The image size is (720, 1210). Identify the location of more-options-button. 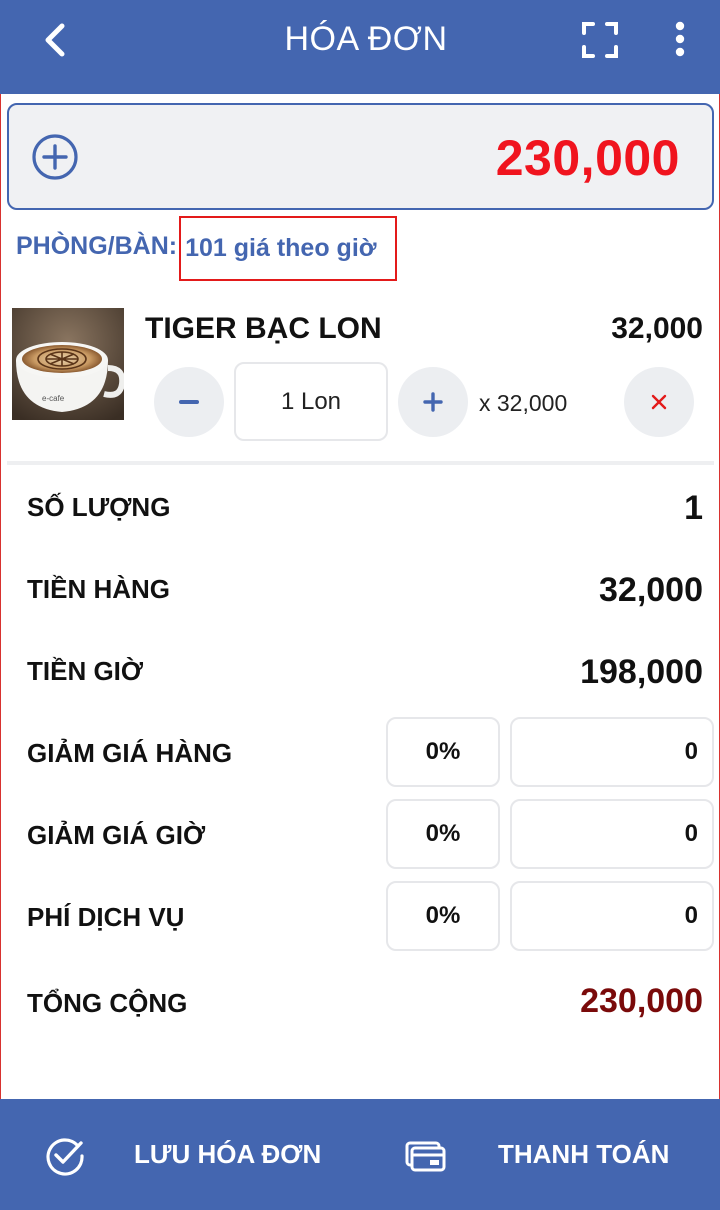
(680, 40).